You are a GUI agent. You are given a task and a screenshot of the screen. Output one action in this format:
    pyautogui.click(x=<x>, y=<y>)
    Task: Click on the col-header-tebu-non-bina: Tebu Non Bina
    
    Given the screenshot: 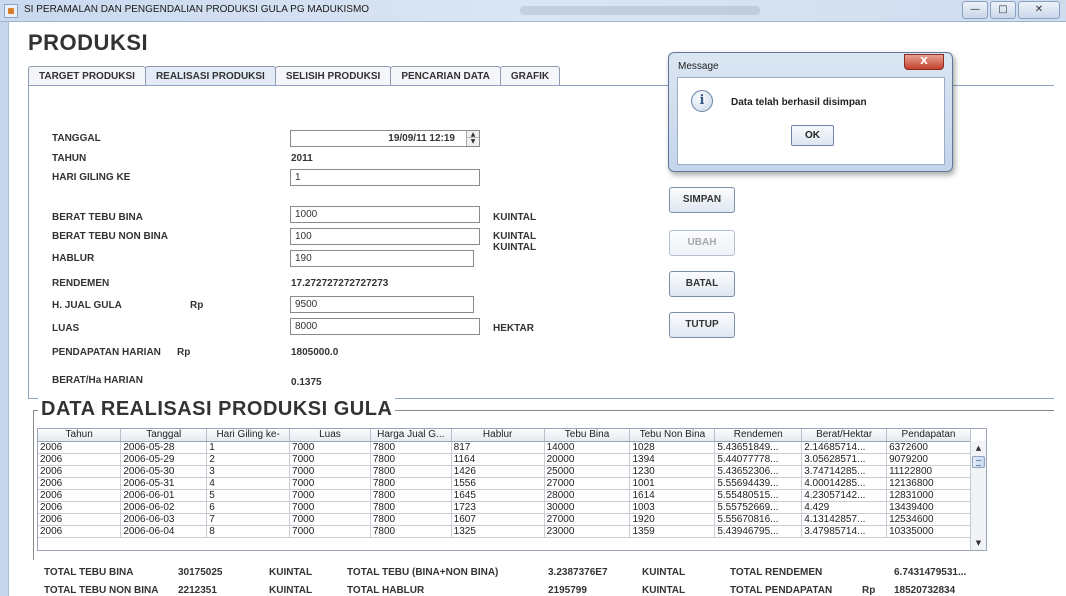 What is the action you would take?
    pyautogui.click(x=672, y=435)
    